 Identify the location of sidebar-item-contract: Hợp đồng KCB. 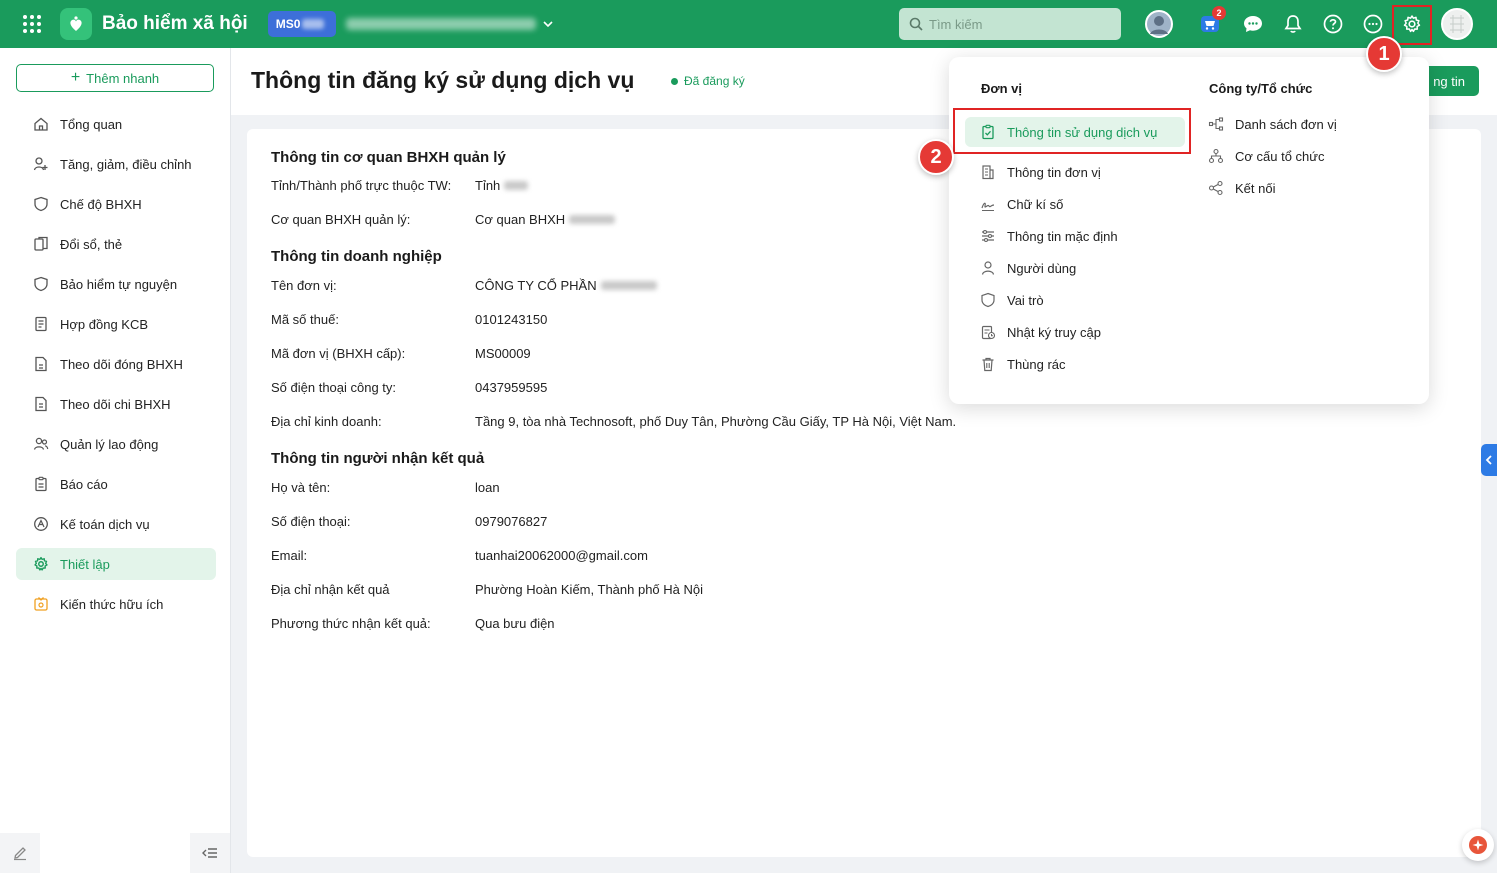
(116, 324).